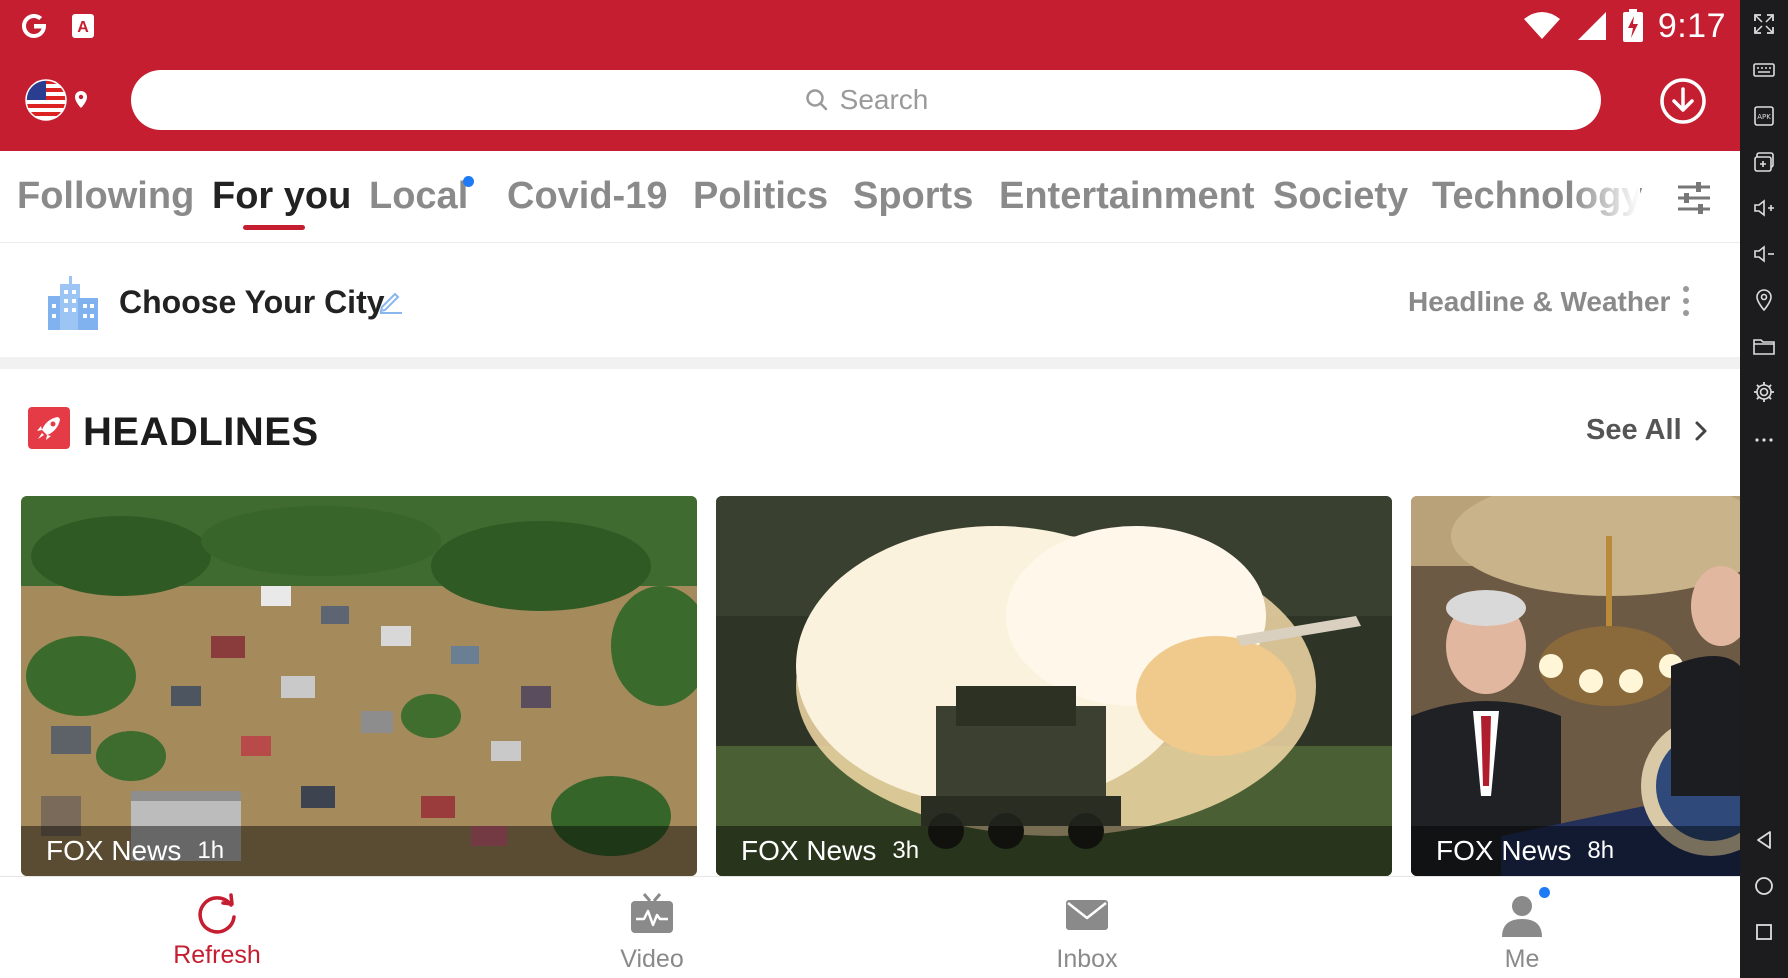 This screenshot has height=978, width=1788. I want to click on emu-add-window, so click(1764, 162).